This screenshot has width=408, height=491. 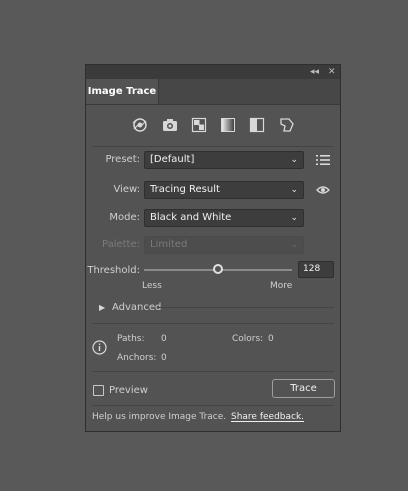 I want to click on view-dropdown: Tracing Result ⌄, so click(x=224, y=190).